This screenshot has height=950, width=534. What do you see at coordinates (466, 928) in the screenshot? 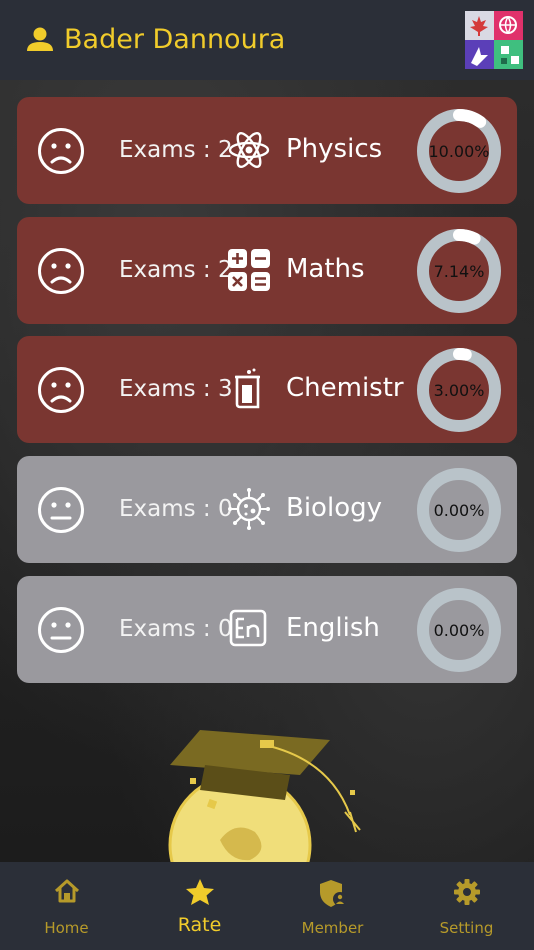
I see `nav-setting-label: Setting` at bounding box center [466, 928].